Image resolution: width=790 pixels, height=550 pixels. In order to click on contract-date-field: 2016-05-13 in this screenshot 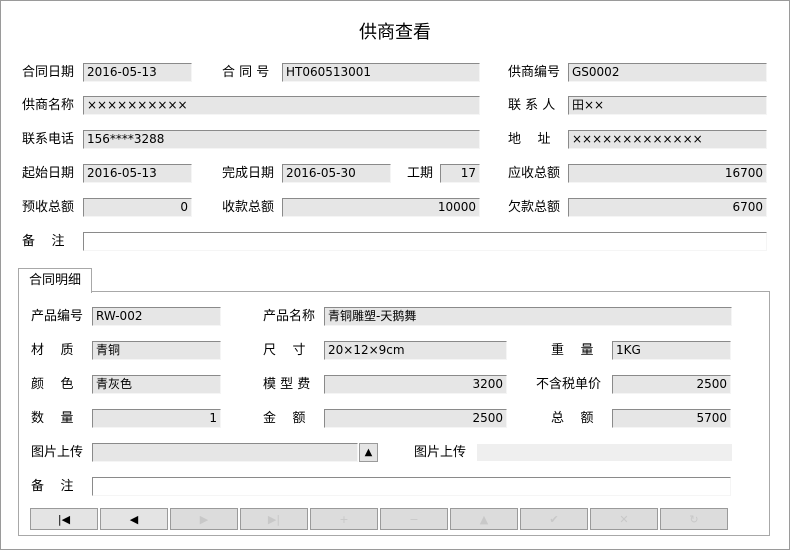, I will do `click(137, 72)`.